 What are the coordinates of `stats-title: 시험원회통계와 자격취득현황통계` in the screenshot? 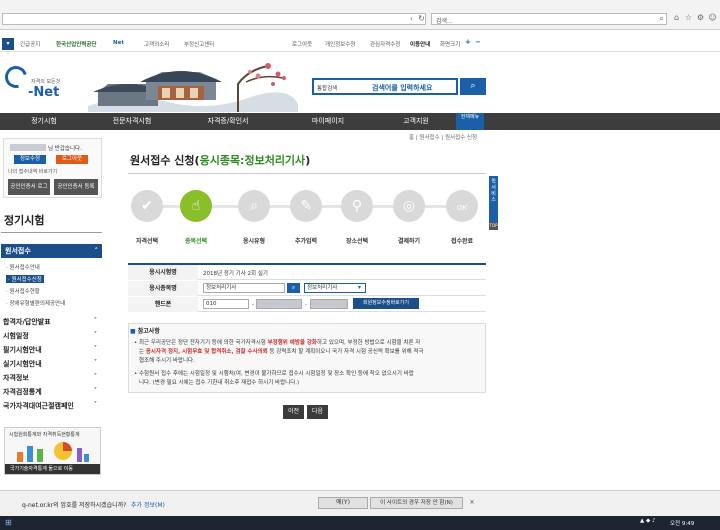 It's located at (44, 435).